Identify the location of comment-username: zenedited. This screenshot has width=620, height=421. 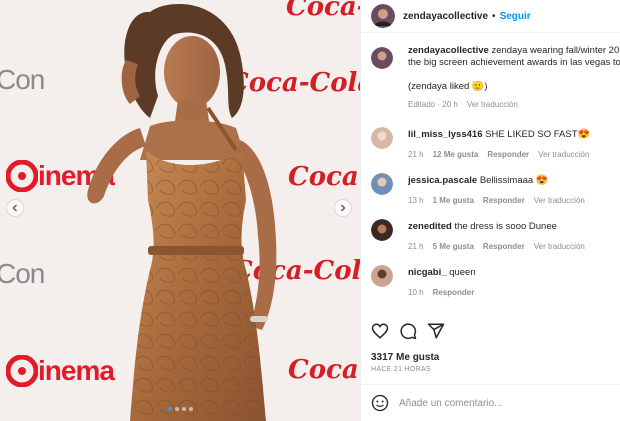
(430, 226).